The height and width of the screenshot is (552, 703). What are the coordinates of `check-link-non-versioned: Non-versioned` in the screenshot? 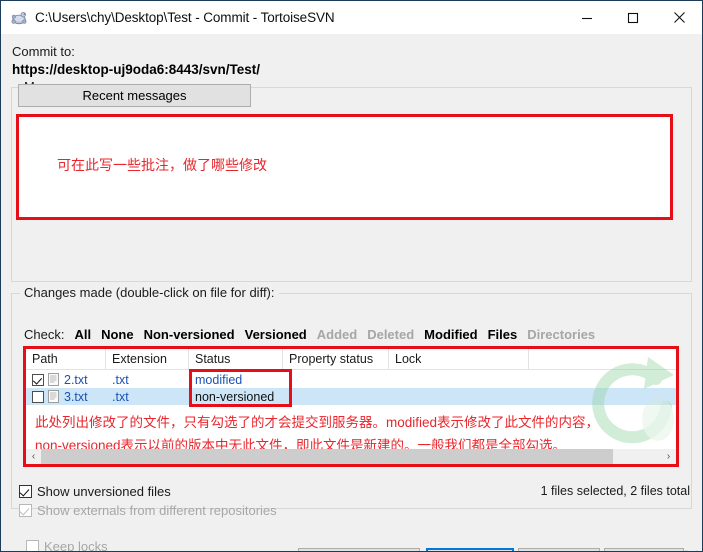 It's located at (189, 334).